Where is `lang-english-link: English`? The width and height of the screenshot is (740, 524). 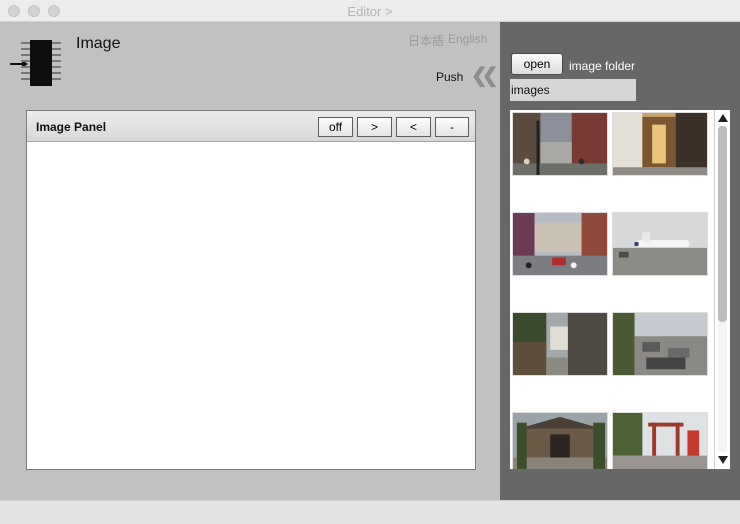
lang-english-link: English is located at coordinates (467, 39).